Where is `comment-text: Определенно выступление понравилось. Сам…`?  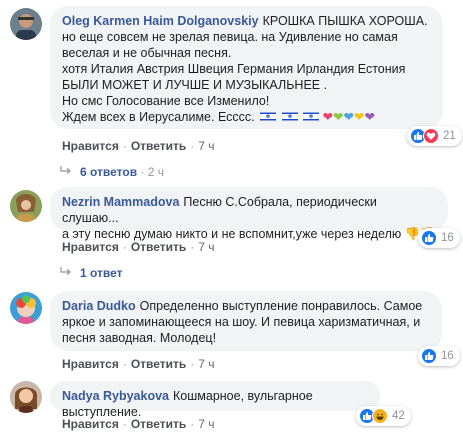 comment-text: Определенно выступление понравилось. Сам… is located at coordinates (281, 306).